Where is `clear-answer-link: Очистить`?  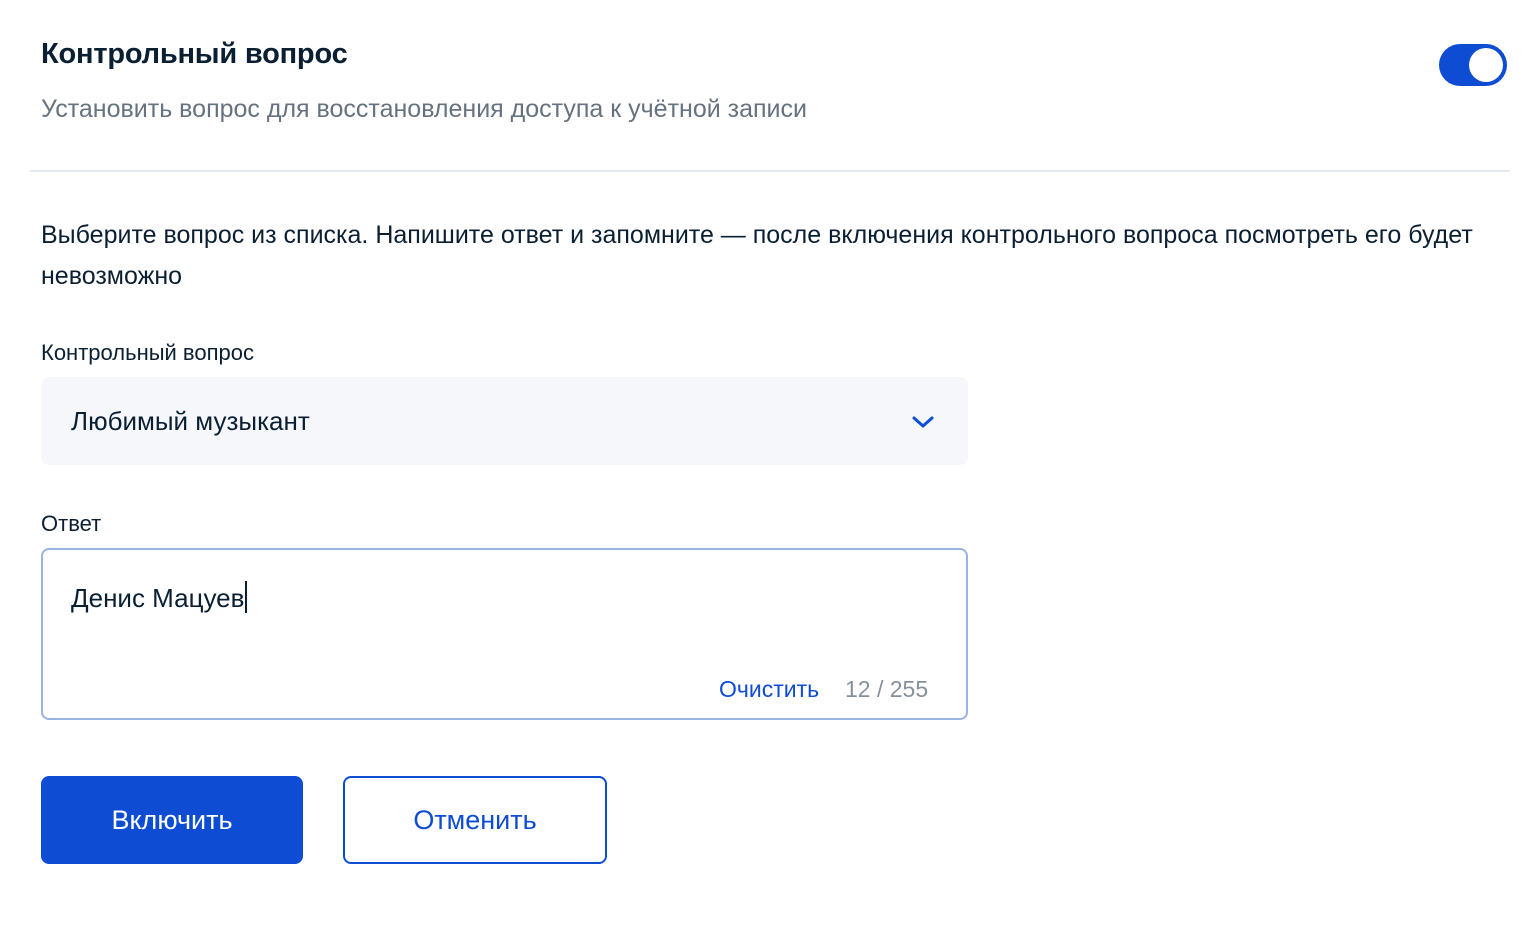 clear-answer-link: Очистить is located at coordinates (769, 689).